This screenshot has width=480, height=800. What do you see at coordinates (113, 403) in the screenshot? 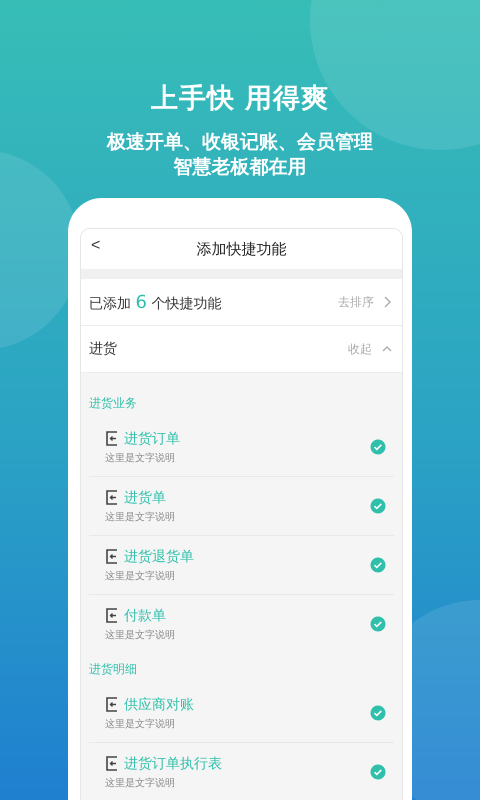
I see `section-heading: 进货业务` at bounding box center [113, 403].